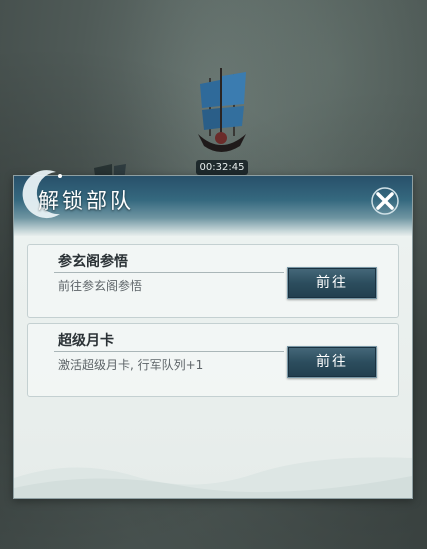  I want to click on dialog-header: 解锁部队, so click(213, 203).